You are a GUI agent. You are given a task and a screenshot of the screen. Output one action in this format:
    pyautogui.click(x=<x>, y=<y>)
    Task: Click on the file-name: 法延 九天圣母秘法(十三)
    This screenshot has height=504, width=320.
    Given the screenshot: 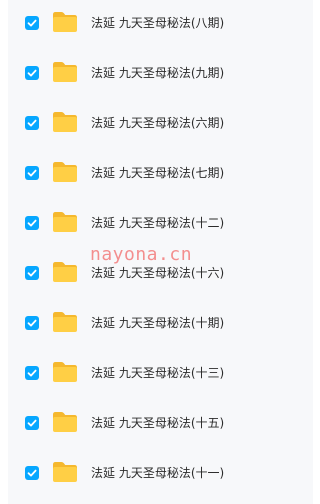 What is the action you would take?
    pyautogui.click(x=157, y=373)
    